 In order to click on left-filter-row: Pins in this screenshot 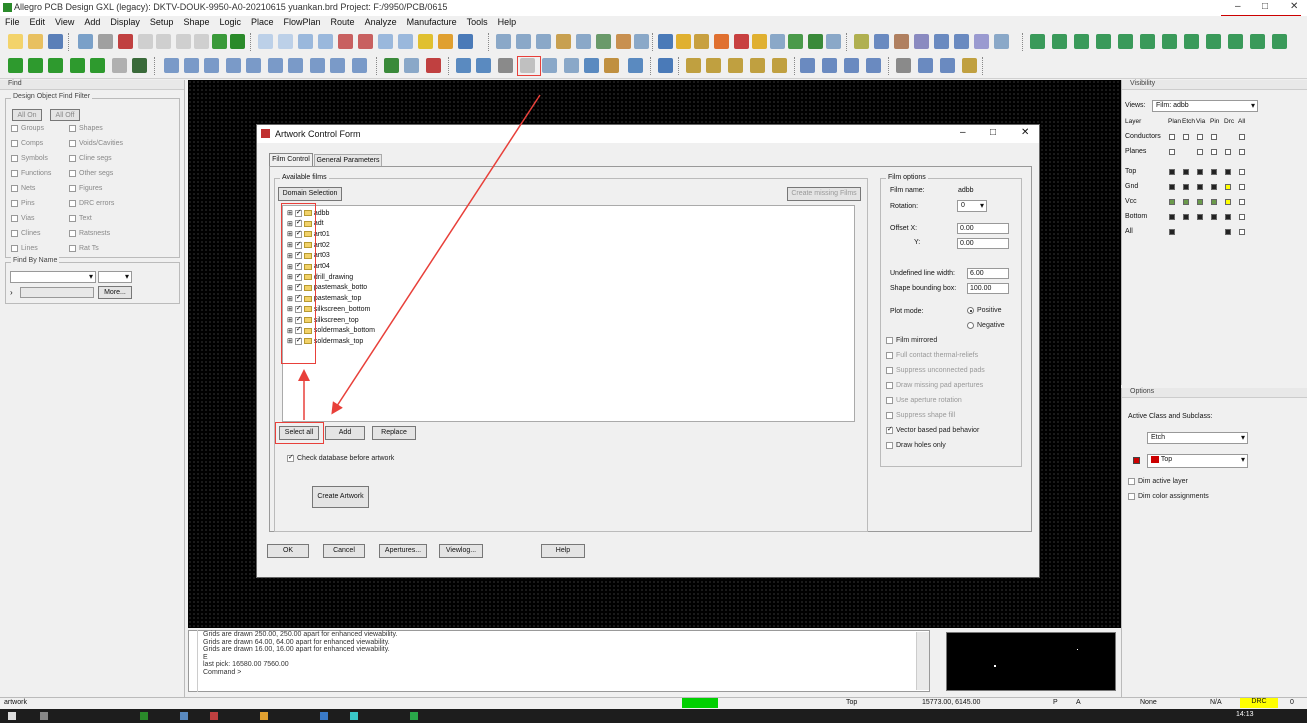, I will do `click(23, 203)`.